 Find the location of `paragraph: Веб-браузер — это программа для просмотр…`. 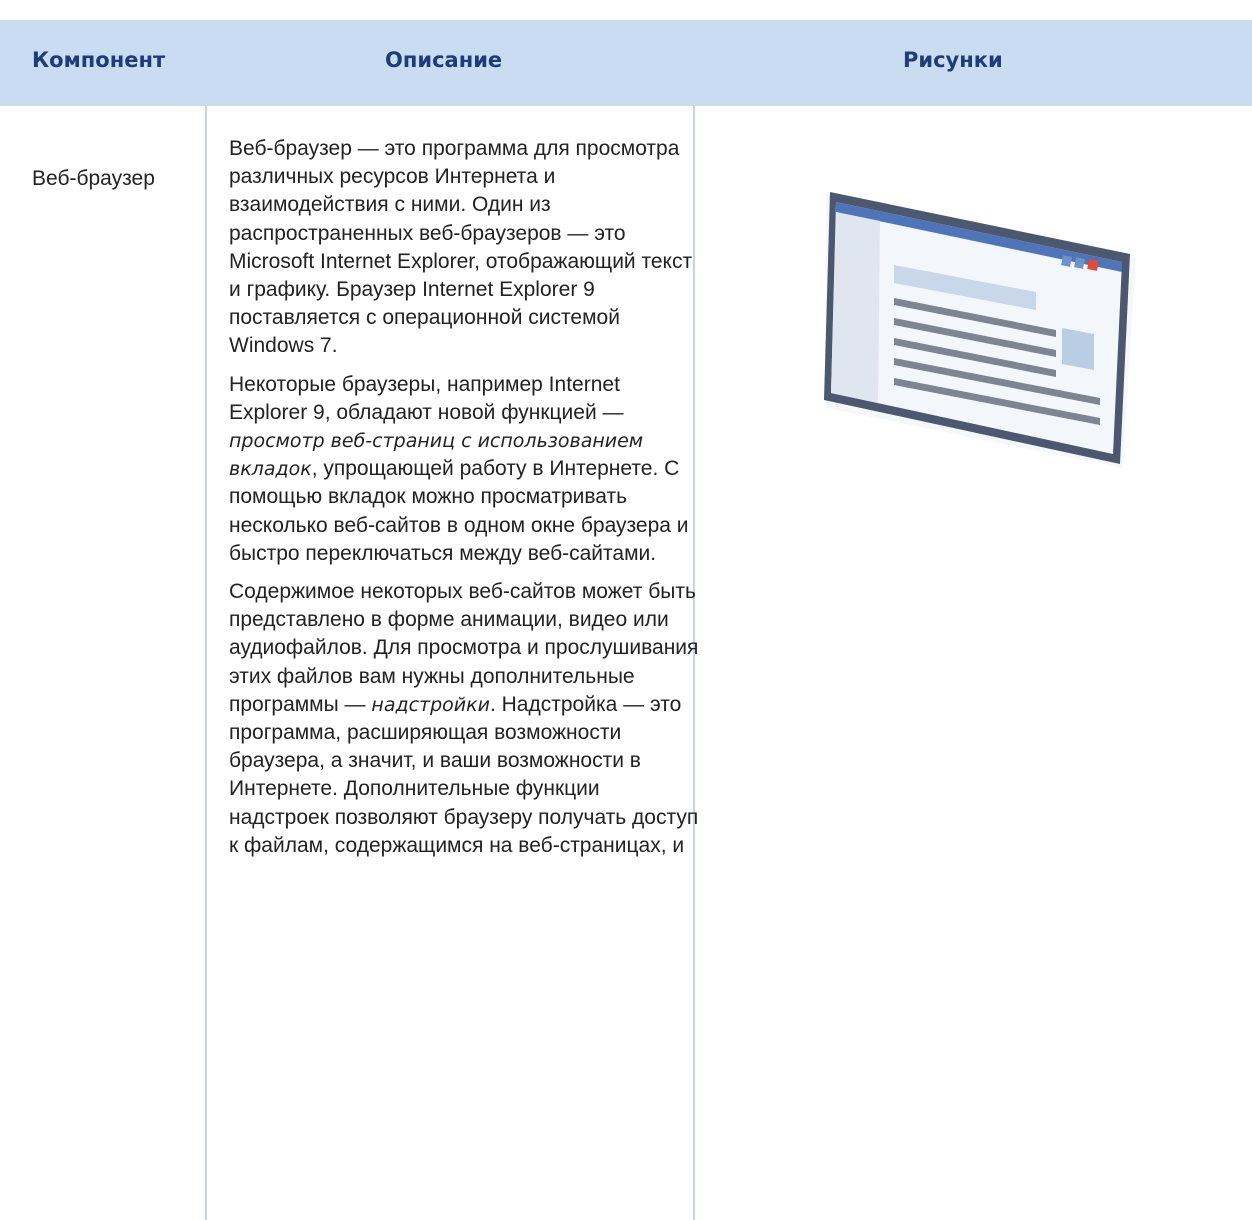

paragraph: Веб-браузер — это программа для просмотр… is located at coordinates (461, 247).